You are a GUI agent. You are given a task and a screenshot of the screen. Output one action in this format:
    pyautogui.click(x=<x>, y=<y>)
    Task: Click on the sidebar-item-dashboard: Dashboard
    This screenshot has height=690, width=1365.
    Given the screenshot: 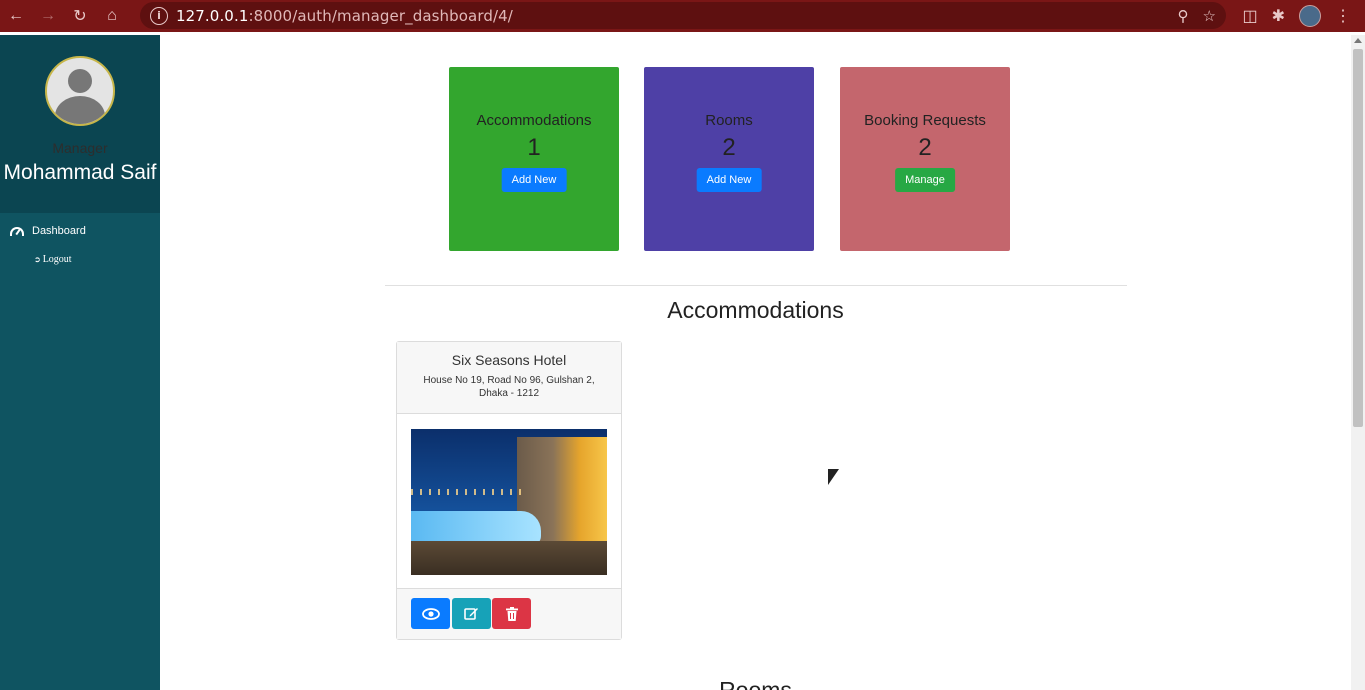 What is the action you would take?
    pyautogui.click(x=48, y=231)
    